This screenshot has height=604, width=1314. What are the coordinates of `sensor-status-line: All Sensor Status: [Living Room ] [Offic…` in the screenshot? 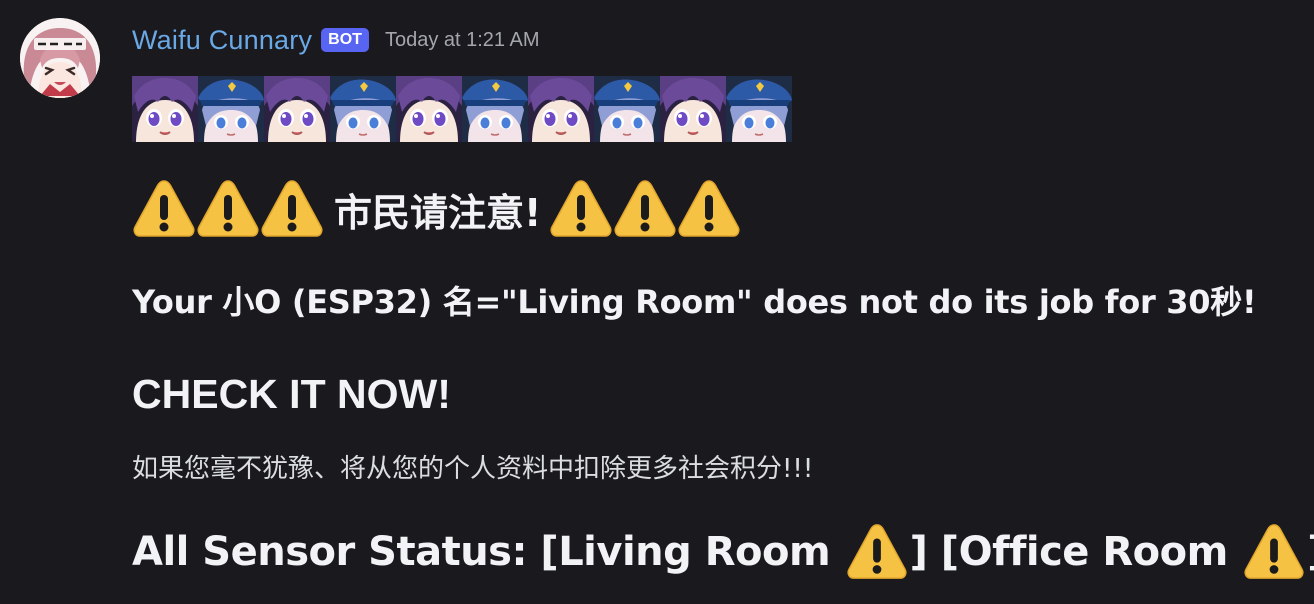 It's located at (723, 552).